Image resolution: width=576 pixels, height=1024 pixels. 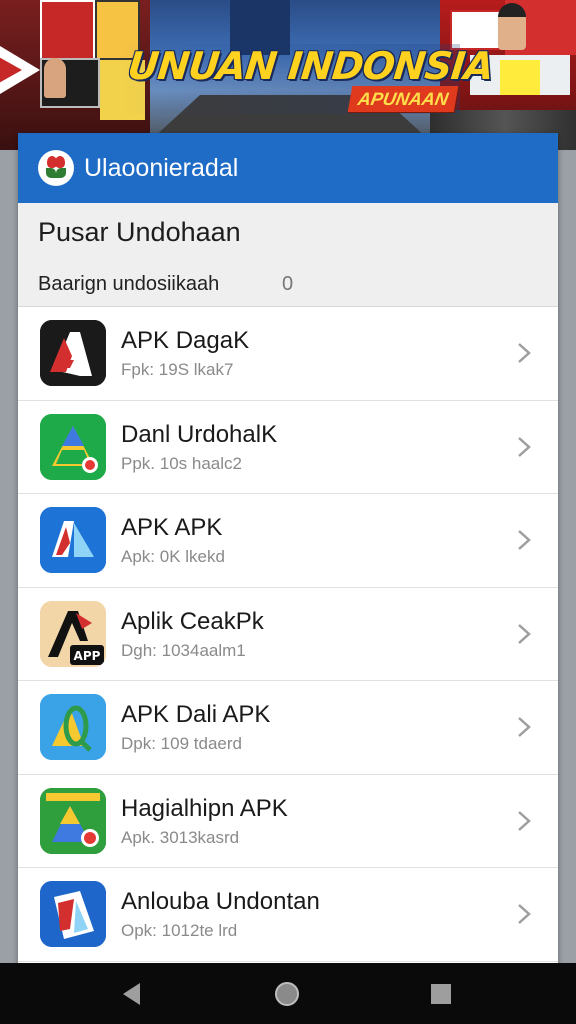 I want to click on banner-person, so click(x=55, y=78).